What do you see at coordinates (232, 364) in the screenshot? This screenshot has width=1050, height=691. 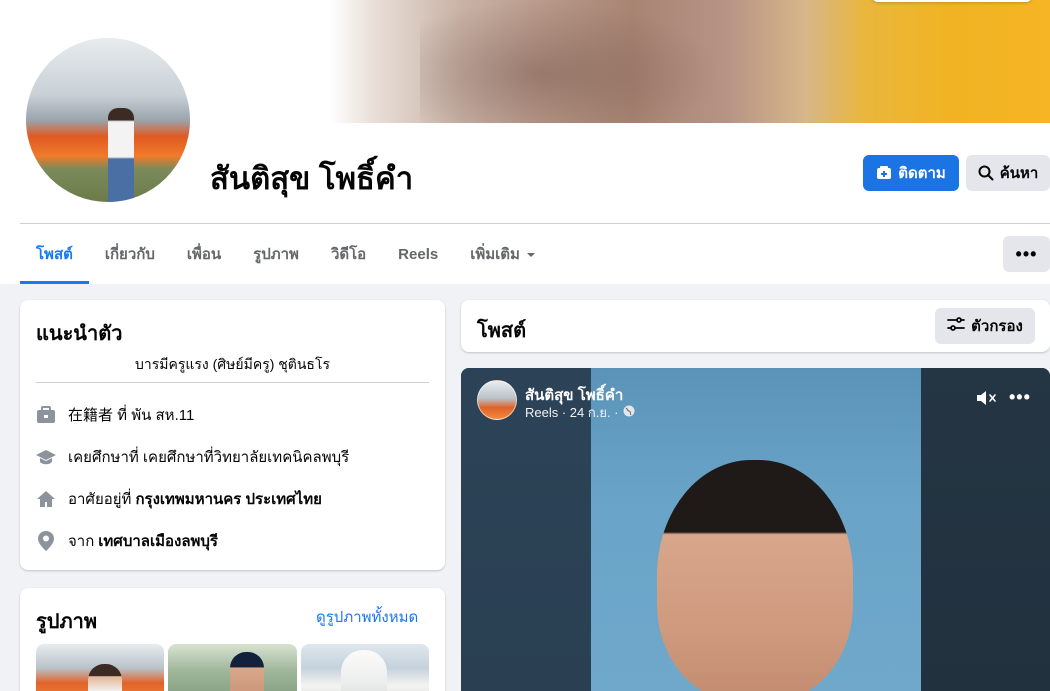 I see `intro-bio: บารมีครูแรง (ศิษย์มีครู) ชุตินธโร` at bounding box center [232, 364].